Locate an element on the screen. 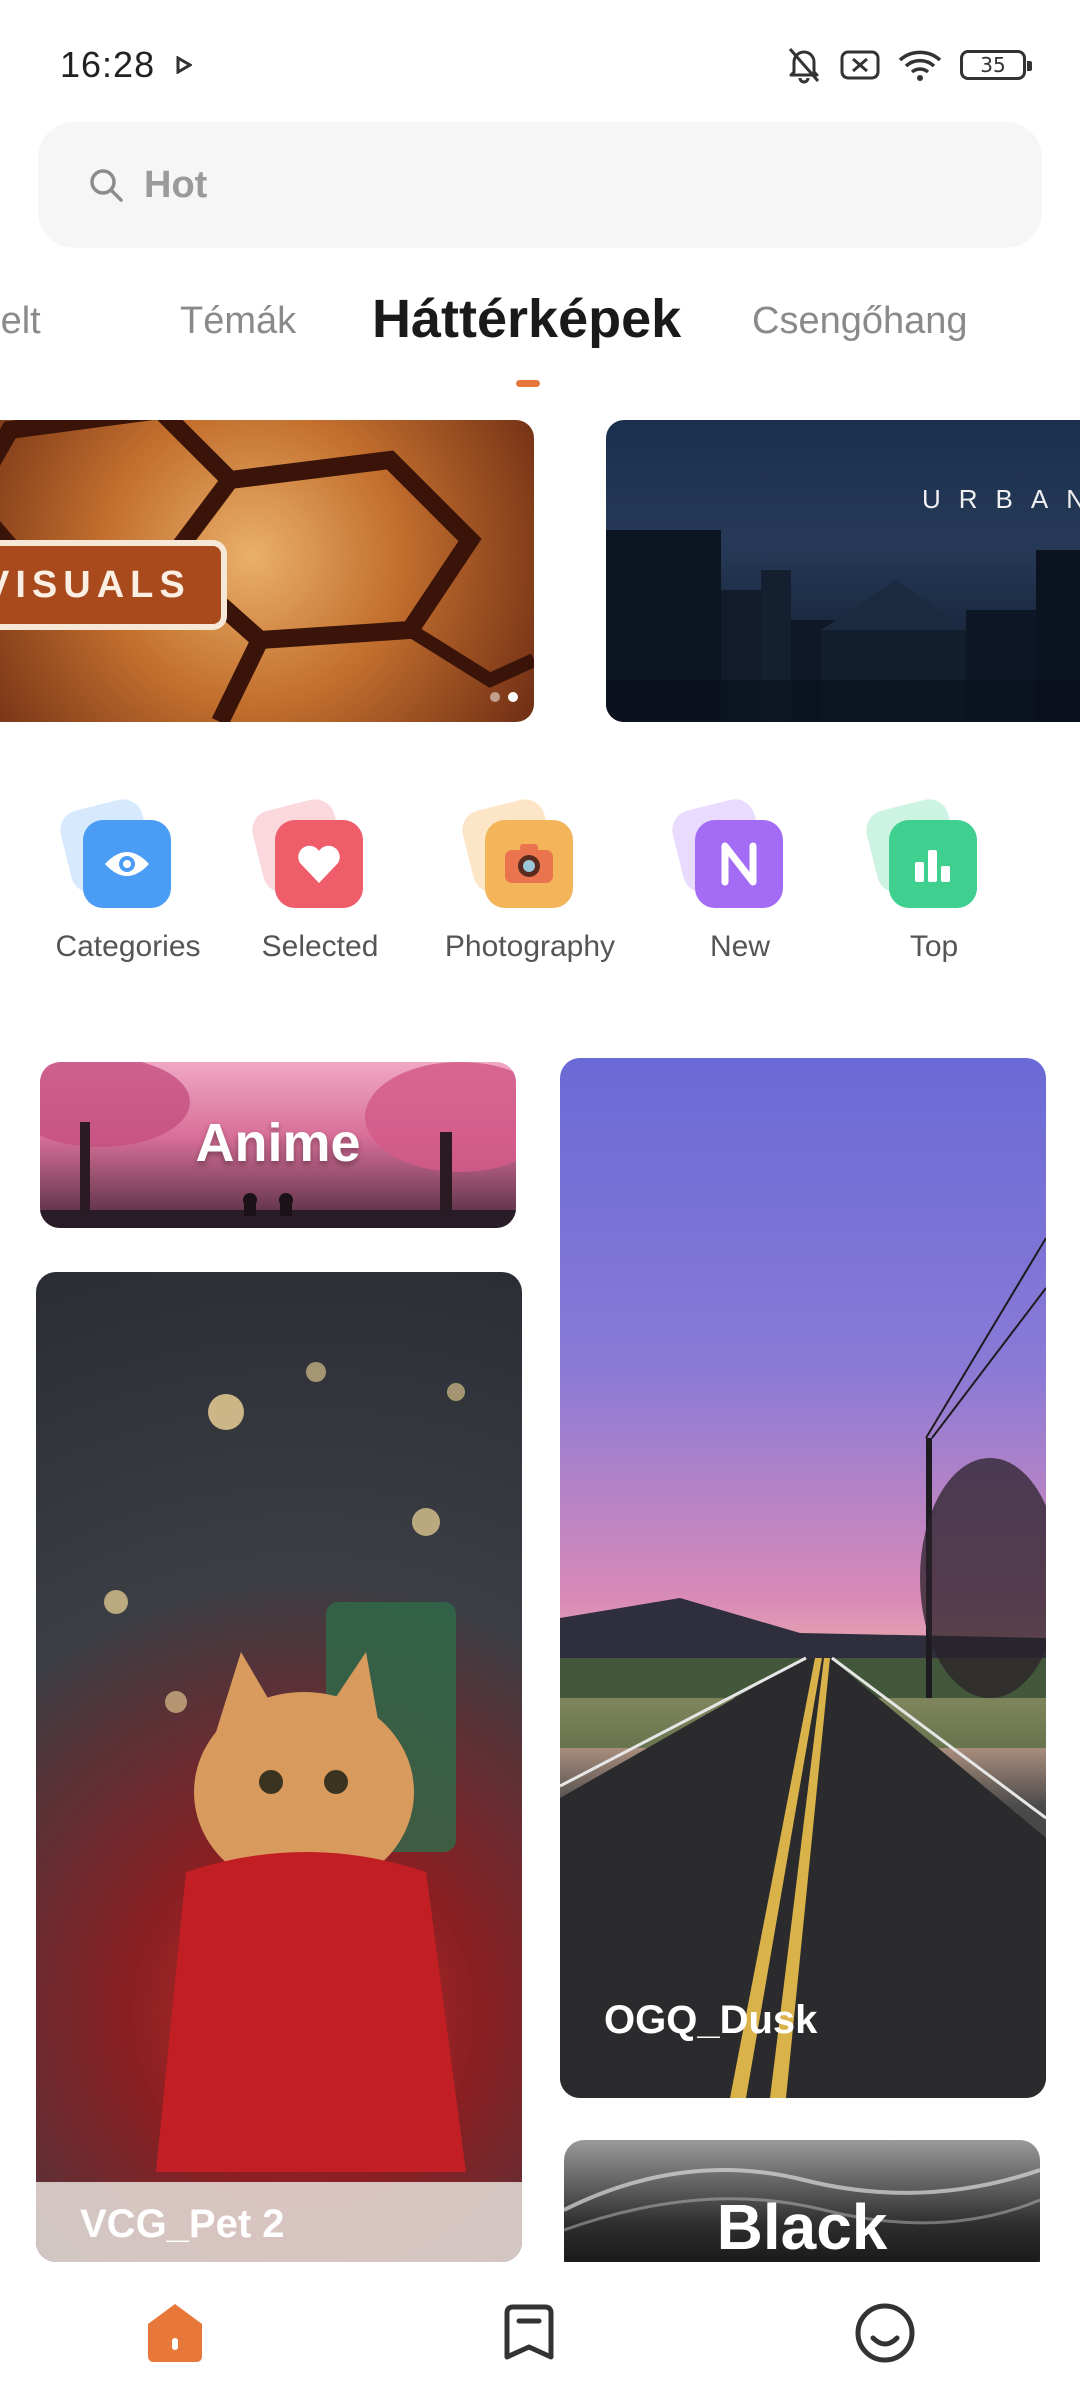  banner-art-skyline is located at coordinates (843, 626).